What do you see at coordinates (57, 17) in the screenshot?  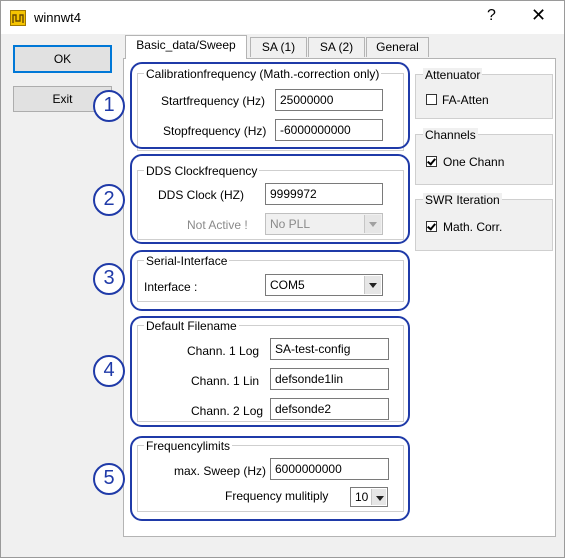 I see `window-title: winnwt4` at bounding box center [57, 17].